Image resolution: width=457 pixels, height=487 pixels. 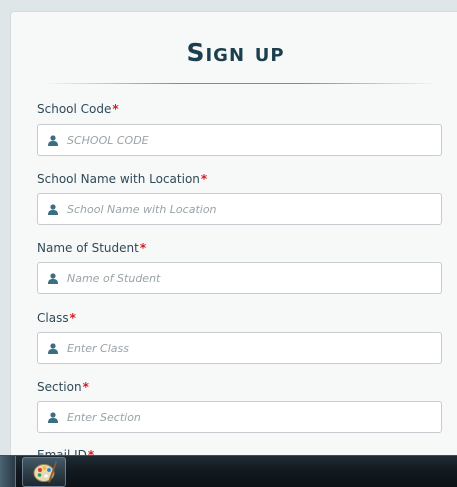 I want to click on school-code-input, so click(x=247, y=140).